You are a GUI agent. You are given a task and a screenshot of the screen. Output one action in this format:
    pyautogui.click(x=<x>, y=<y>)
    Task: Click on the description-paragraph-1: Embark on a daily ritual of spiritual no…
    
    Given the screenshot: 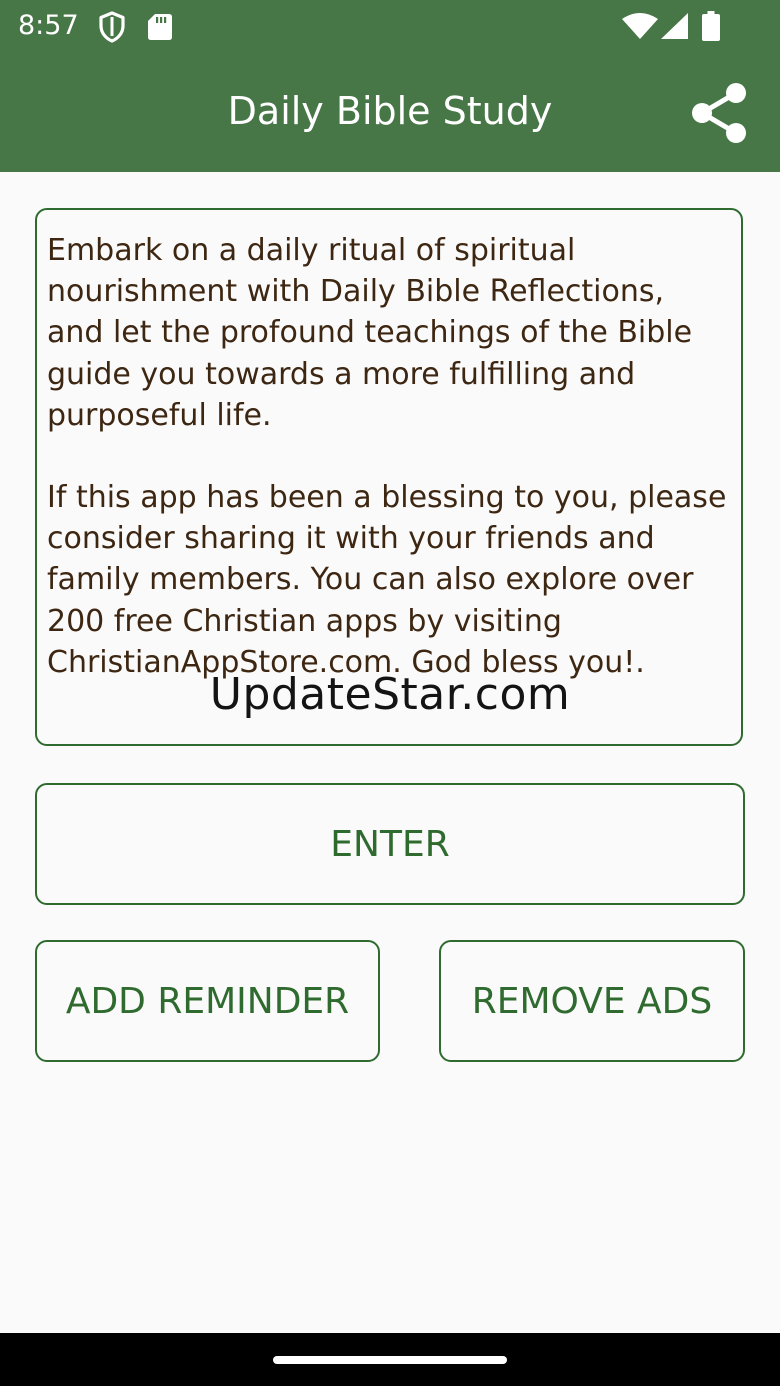 What is the action you would take?
    pyautogui.click(x=370, y=333)
    